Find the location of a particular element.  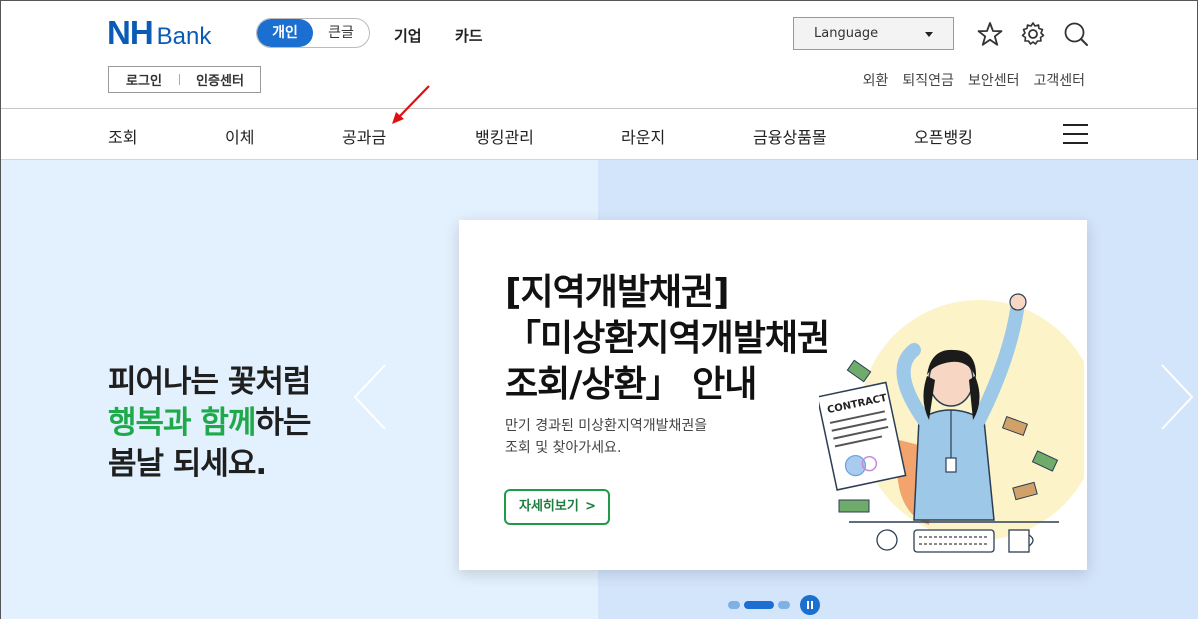

util-customer: 고객센터 is located at coordinates (1059, 80).